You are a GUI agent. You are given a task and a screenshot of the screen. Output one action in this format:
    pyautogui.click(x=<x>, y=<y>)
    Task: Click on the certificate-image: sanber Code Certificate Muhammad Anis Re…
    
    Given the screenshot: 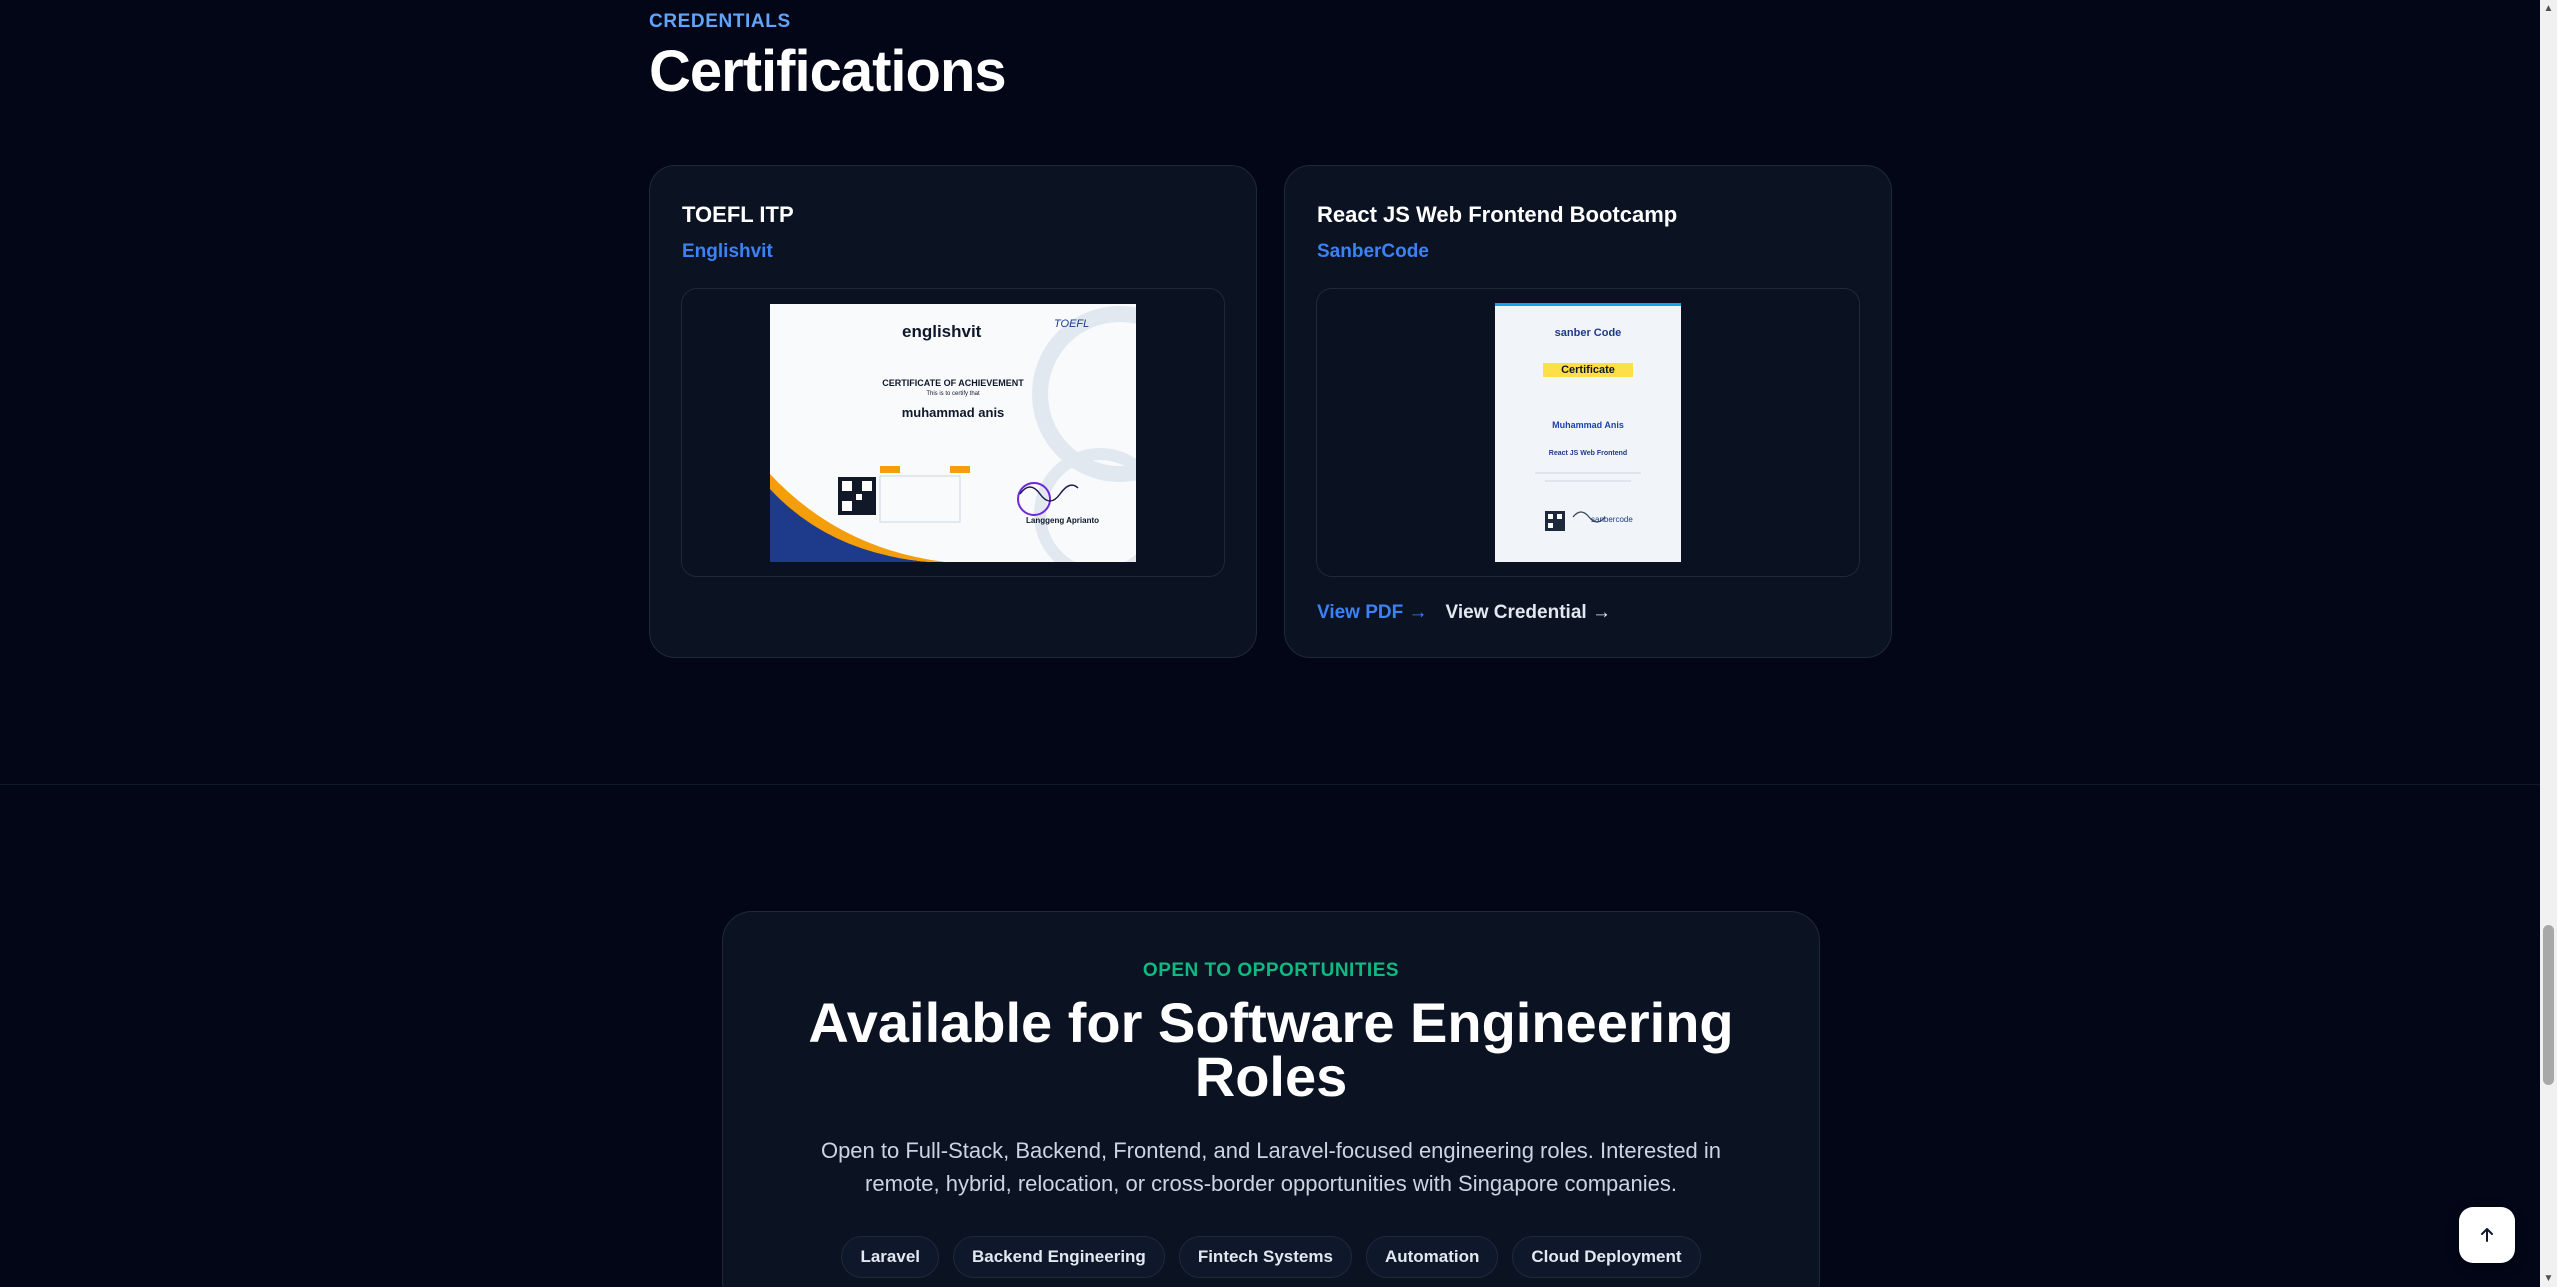 What is the action you would take?
    pyautogui.click(x=1588, y=432)
    